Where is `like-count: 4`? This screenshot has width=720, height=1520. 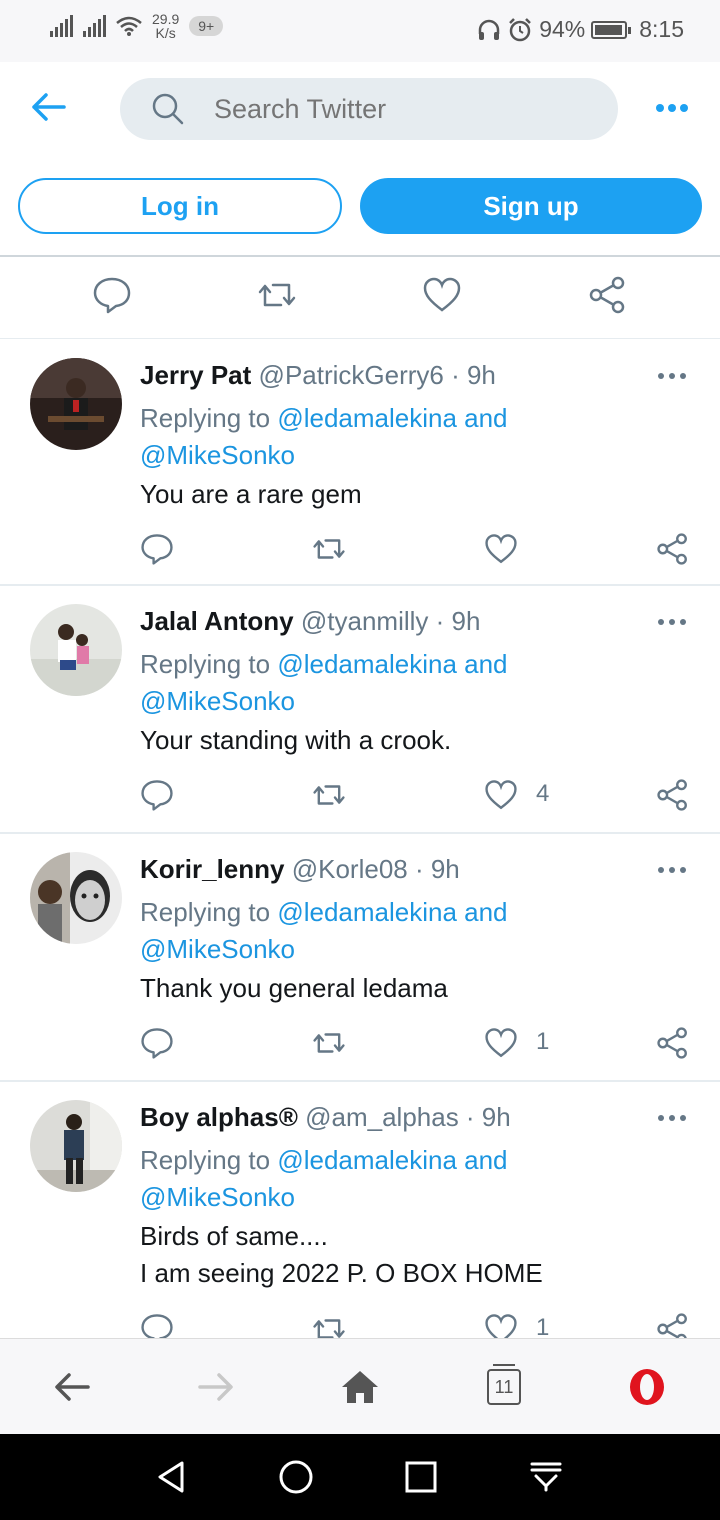
like-count: 4 is located at coordinates (543, 793).